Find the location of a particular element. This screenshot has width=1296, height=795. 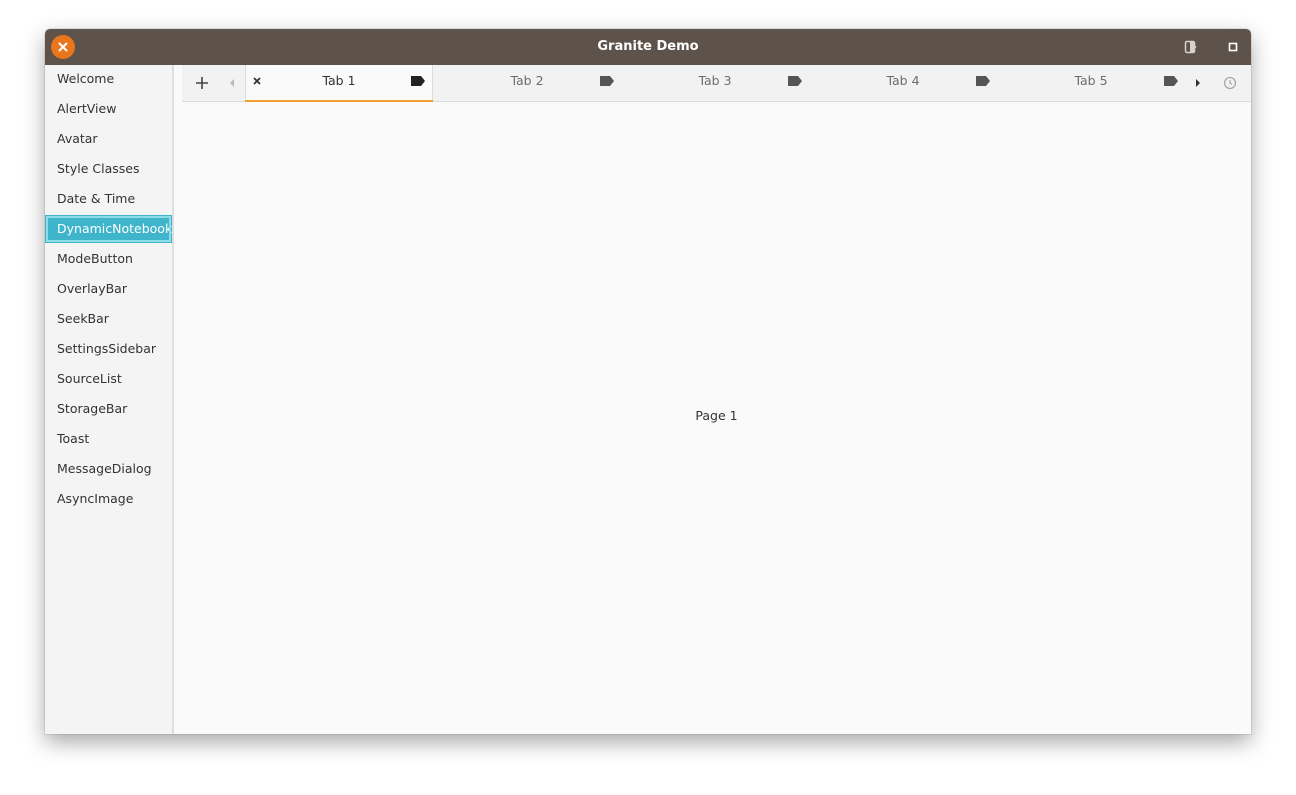

tab-3: Tab 3 is located at coordinates (715, 83).